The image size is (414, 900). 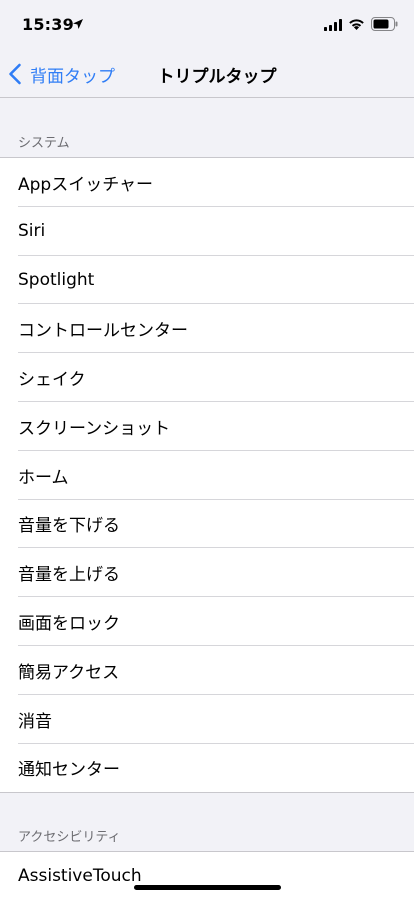 I want to click on list-item-app-switcher: Appスイッチャー, so click(x=207, y=182).